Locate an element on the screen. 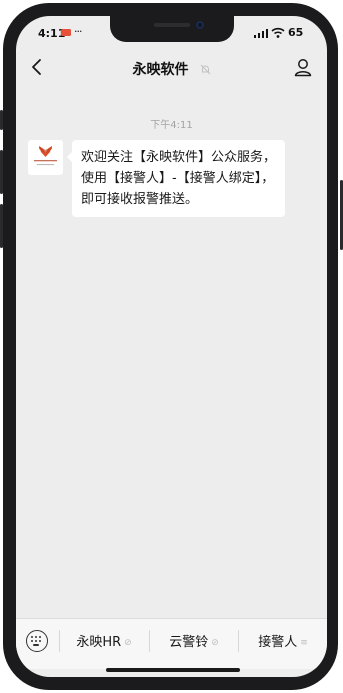  camera-notch is located at coordinates (172, 29).